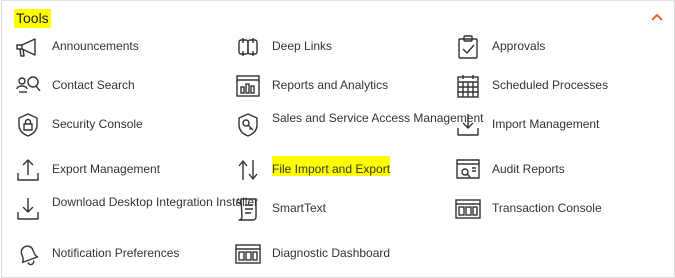  I want to click on tile-sales-service-access: Sales and Service Access Management, so click(358, 125).